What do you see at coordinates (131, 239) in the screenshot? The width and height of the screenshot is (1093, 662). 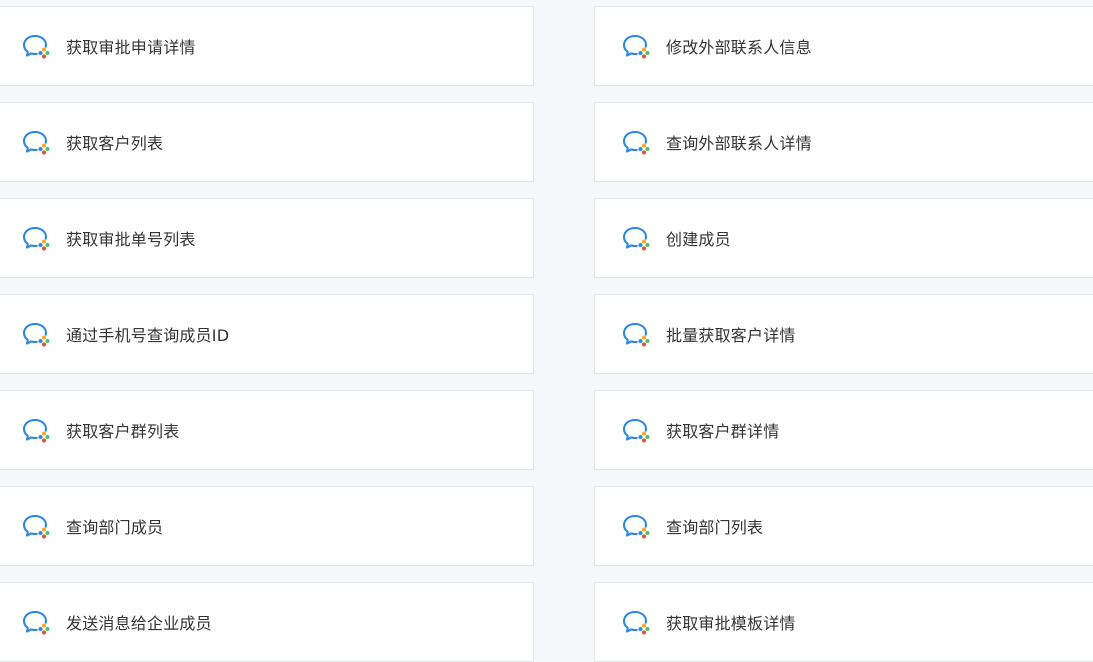 I see `action-card-label: 获取审批单号列表` at bounding box center [131, 239].